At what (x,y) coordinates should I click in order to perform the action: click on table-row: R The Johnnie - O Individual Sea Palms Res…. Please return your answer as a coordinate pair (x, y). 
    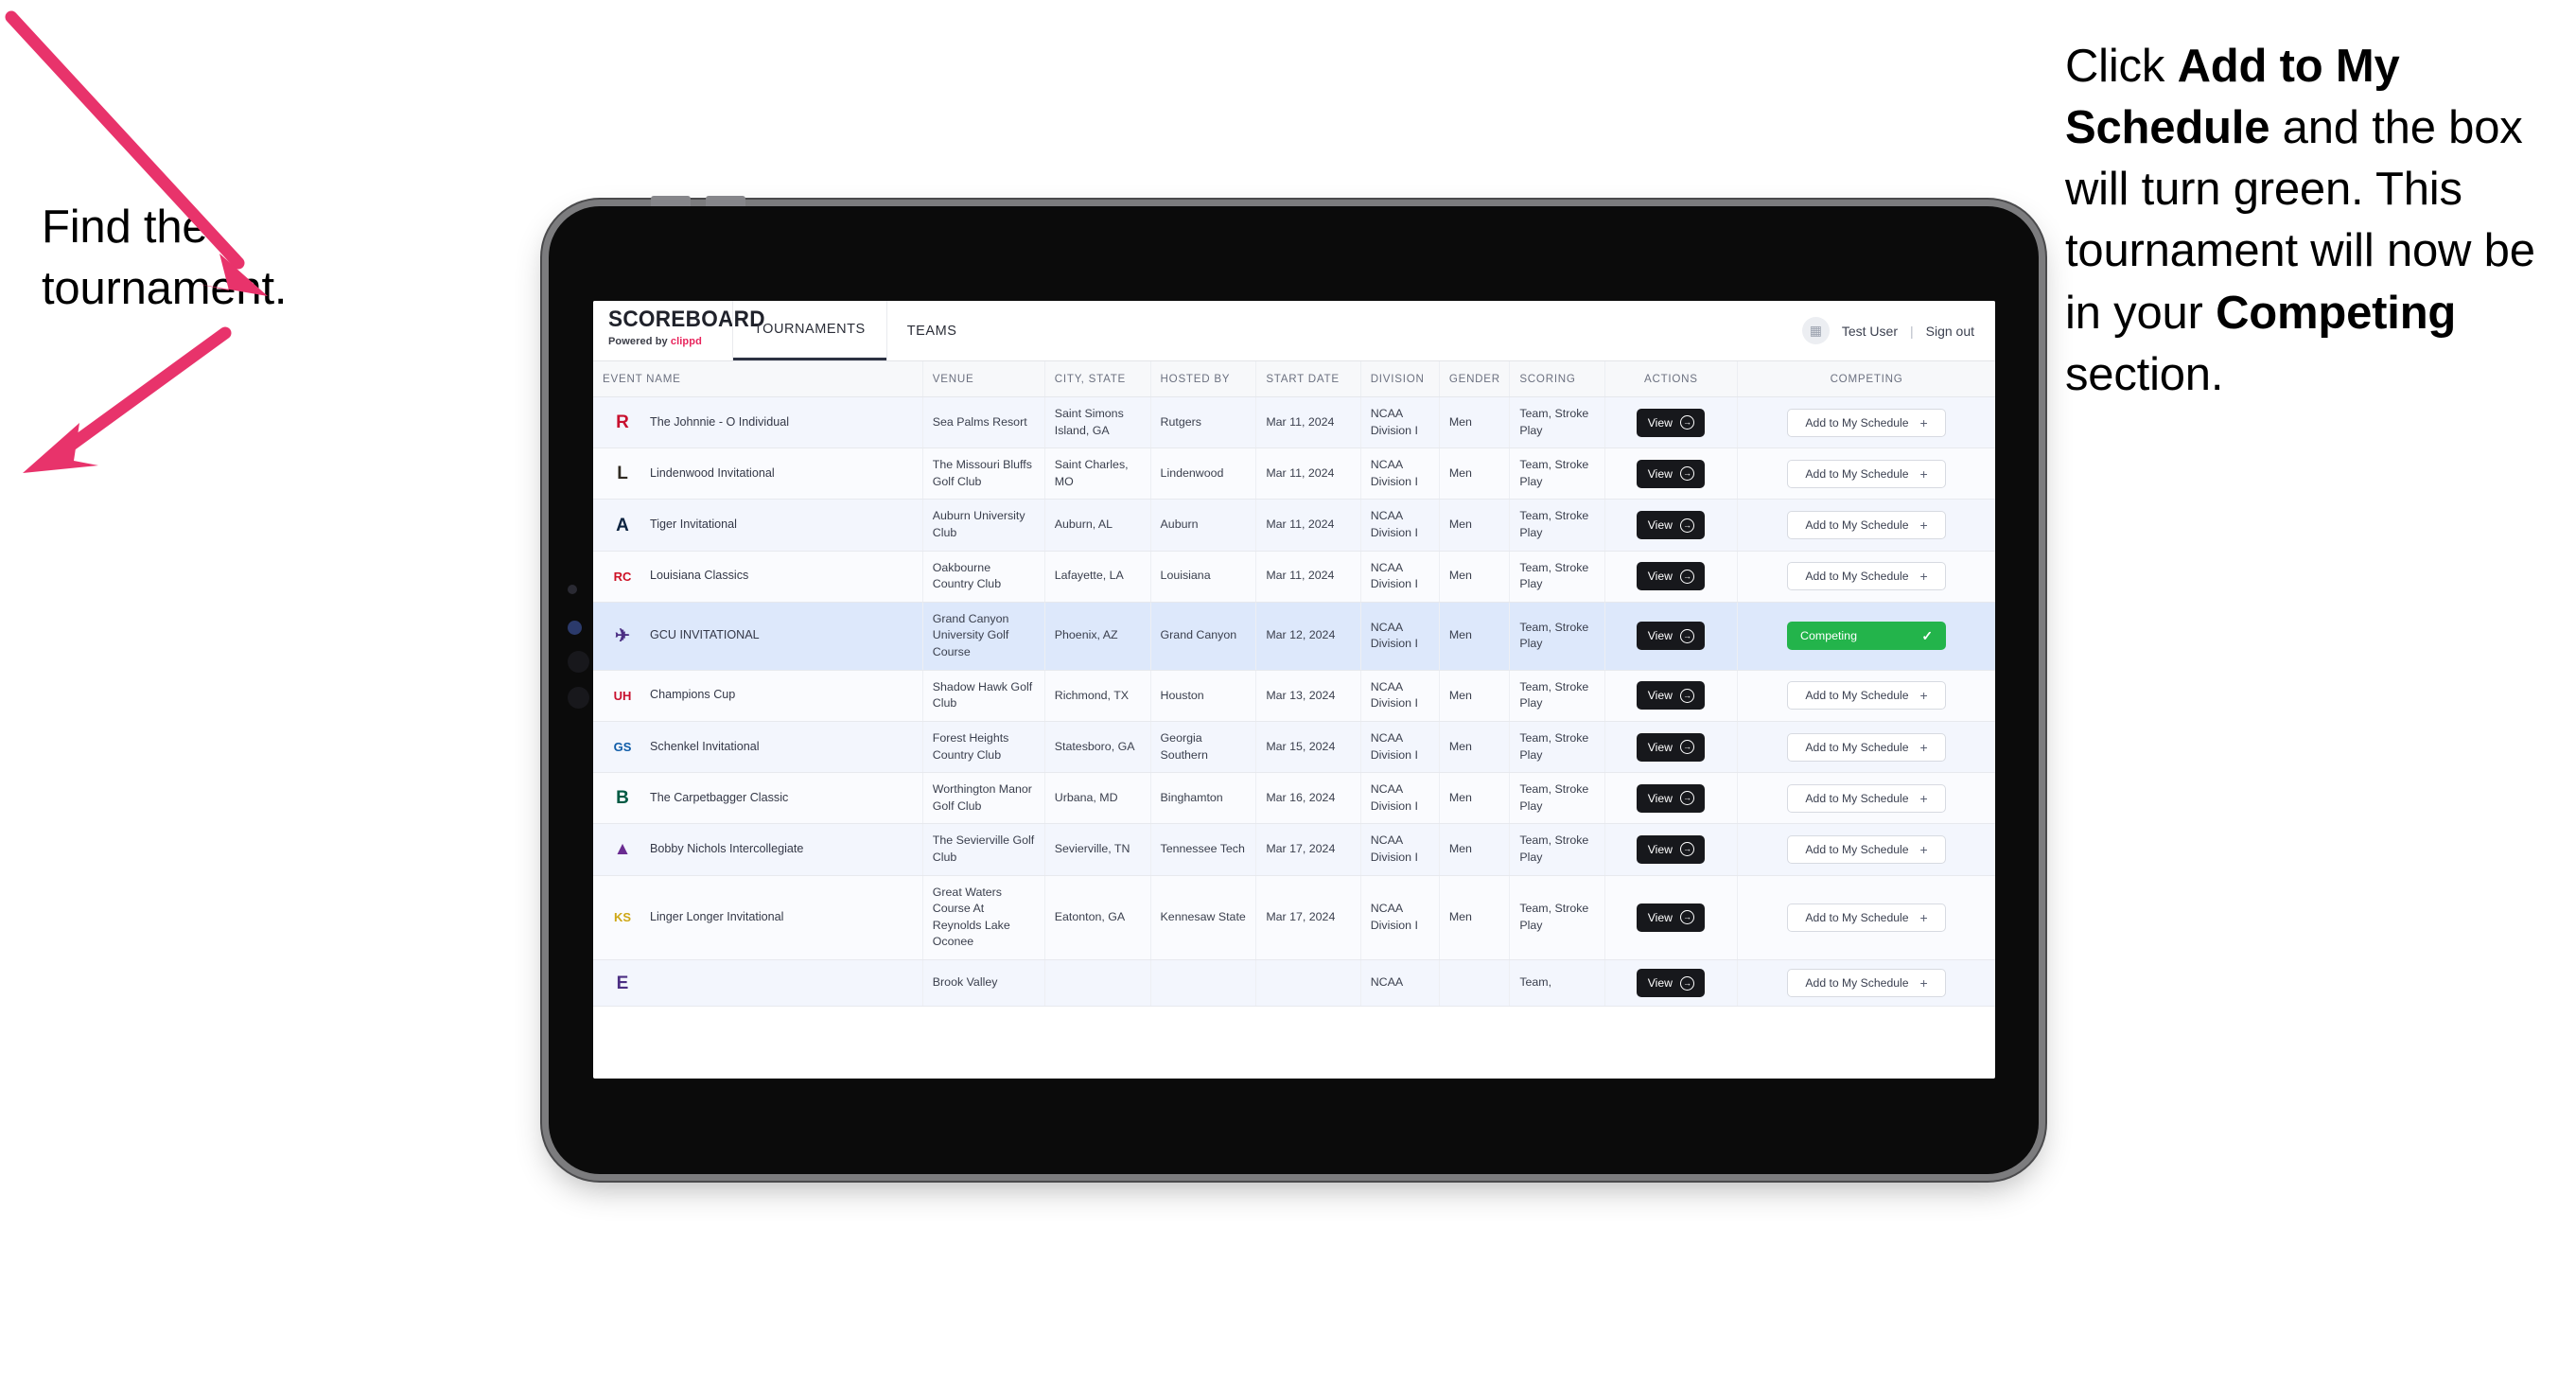
    Looking at the image, I should click on (1294, 422).